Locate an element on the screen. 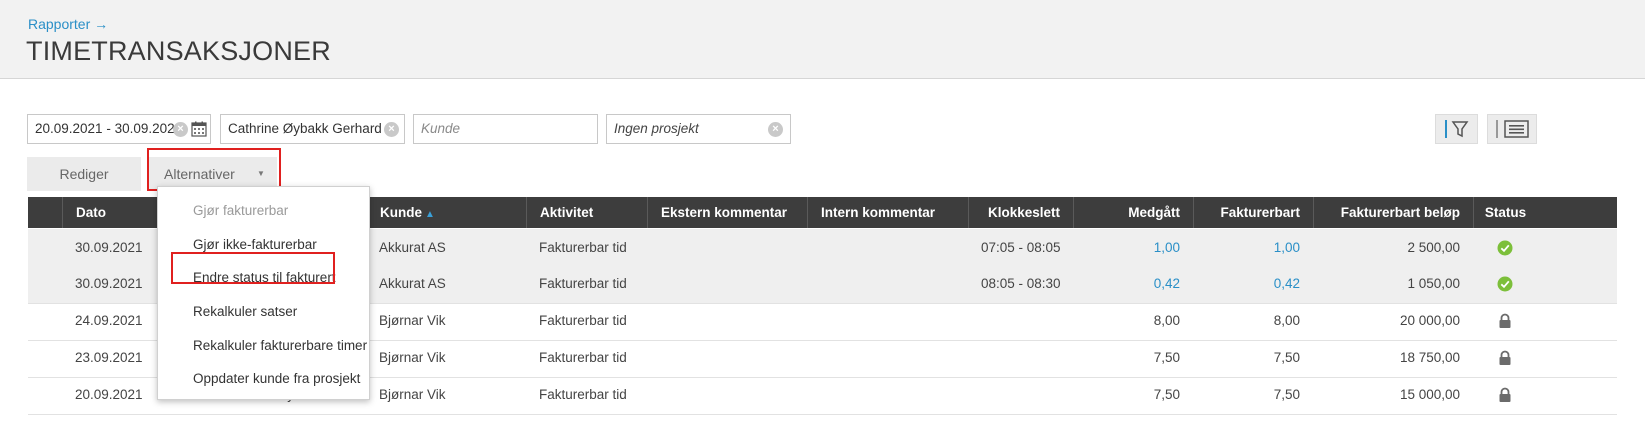 The image size is (1645, 422). filter-icon is located at coordinates (1457, 129).